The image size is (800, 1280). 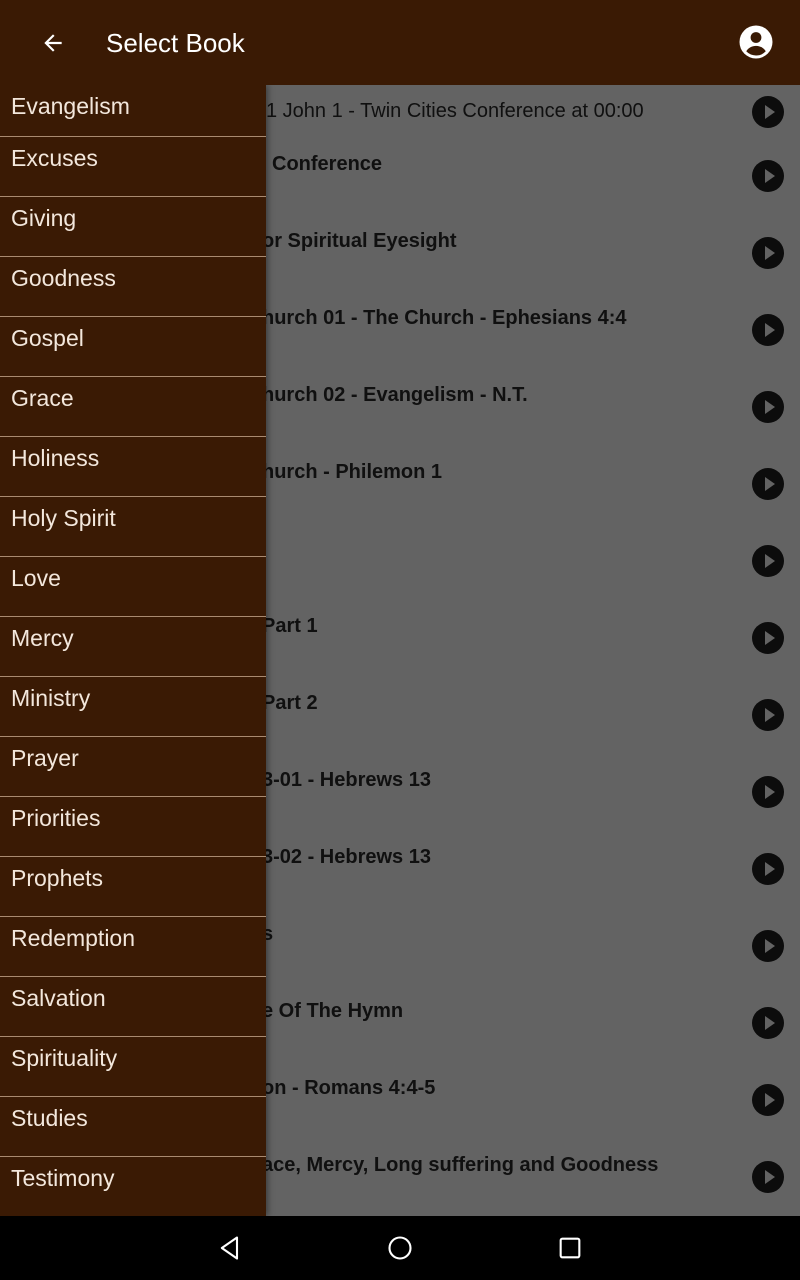 I want to click on drawer-item-label: Goodness, so click(x=63, y=278).